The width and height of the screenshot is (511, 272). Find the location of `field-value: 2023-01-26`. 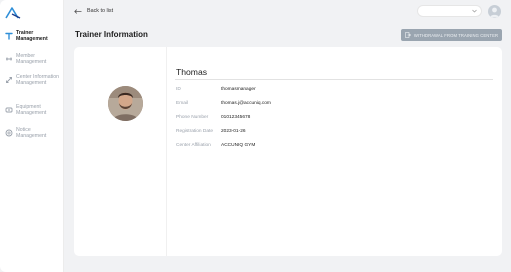

field-value: 2023-01-26 is located at coordinates (233, 131).